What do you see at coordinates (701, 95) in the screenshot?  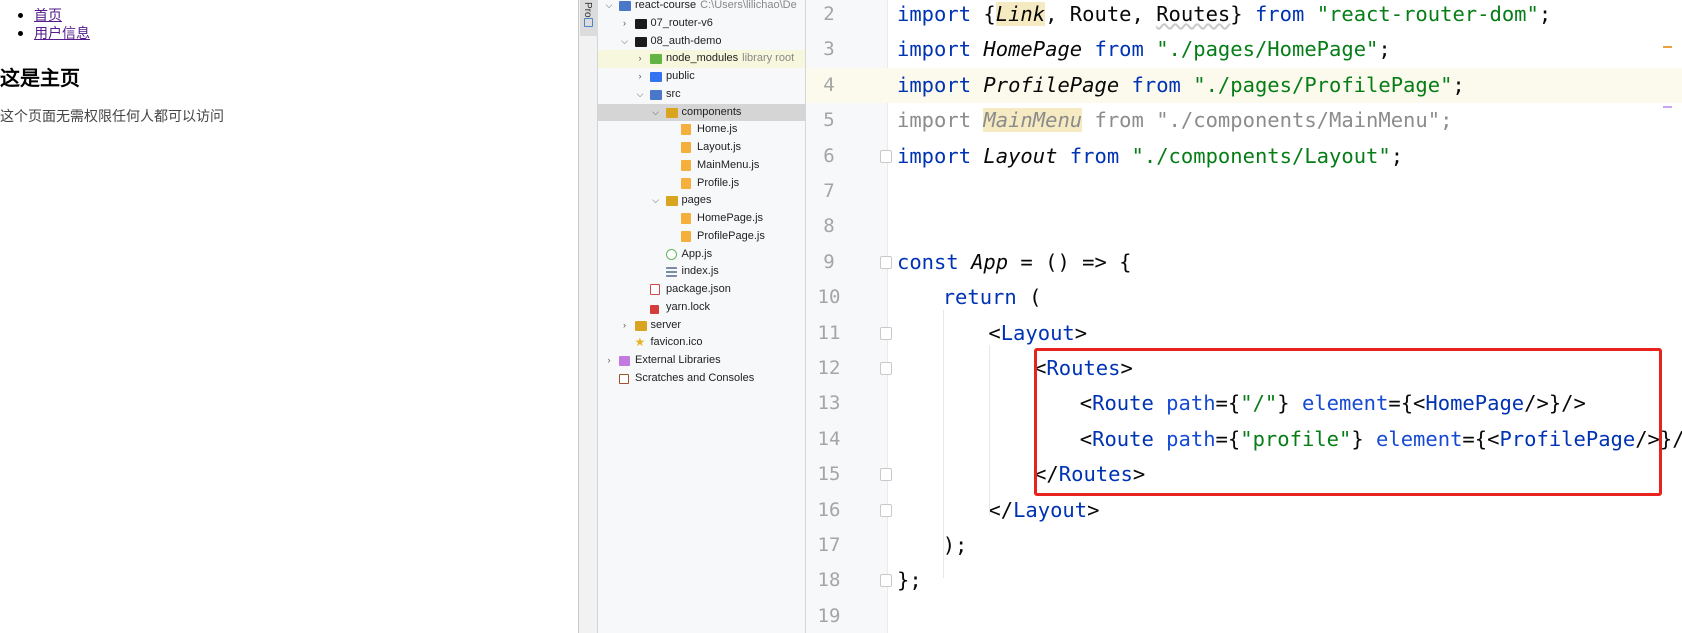 I see `tree-item-src: ⌵ src` at bounding box center [701, 95].